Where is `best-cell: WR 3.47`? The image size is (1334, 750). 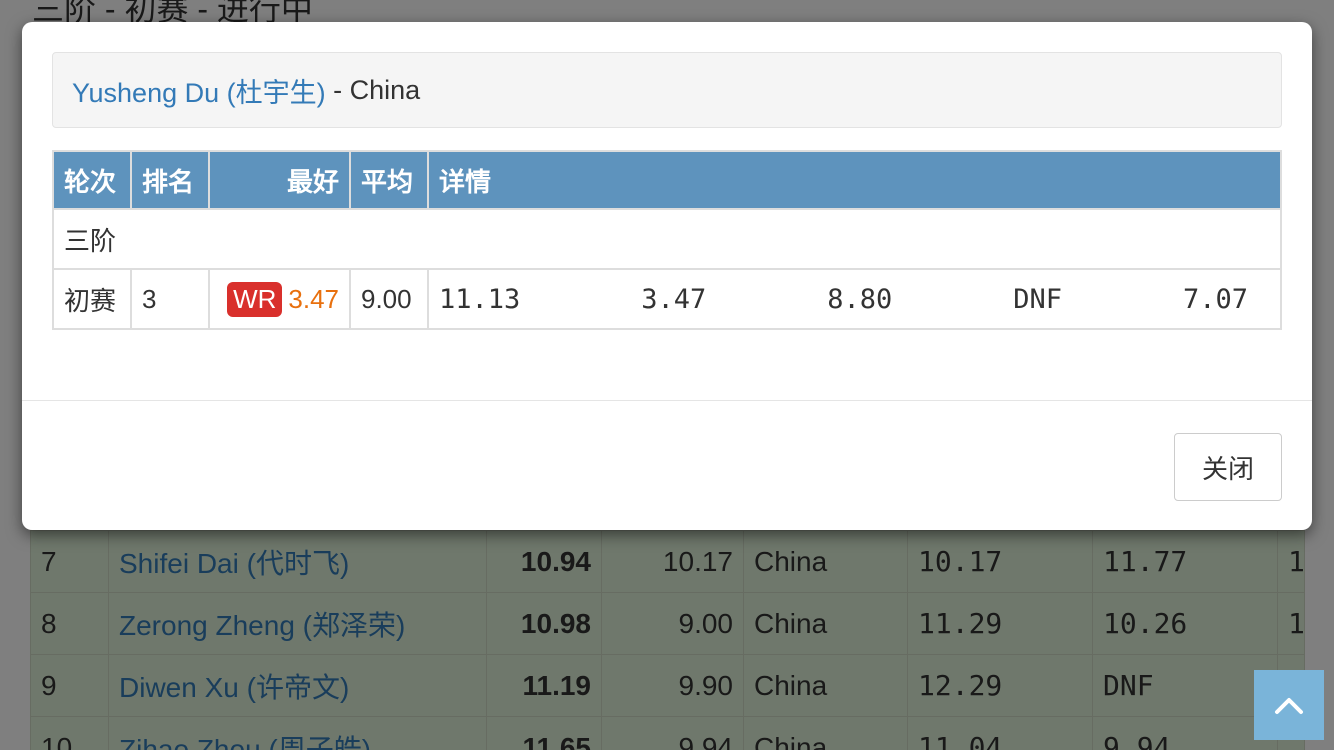
best-cell: WR 3.47 is located at coordinates (279, 299).